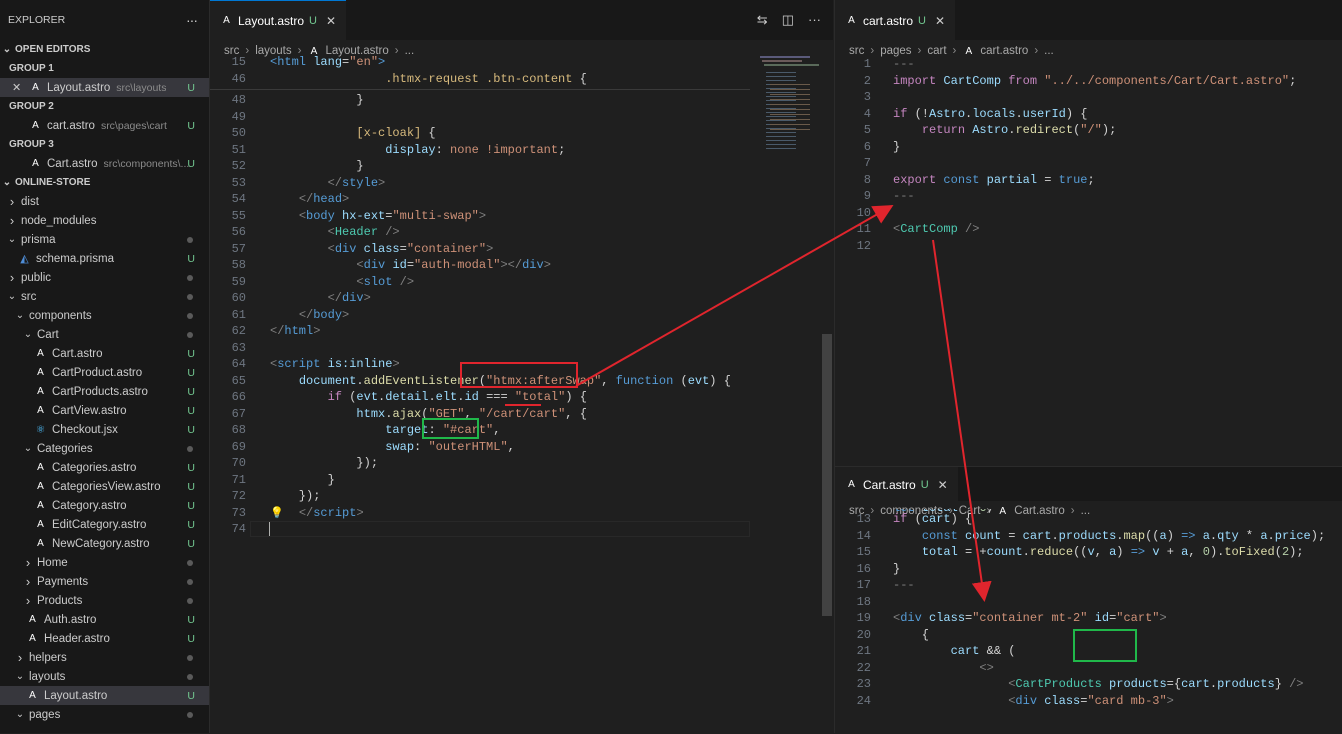 The width and height of the screenshot is (1342, 734). I want to click on arrow-to-cart-page, so click(734, 296).